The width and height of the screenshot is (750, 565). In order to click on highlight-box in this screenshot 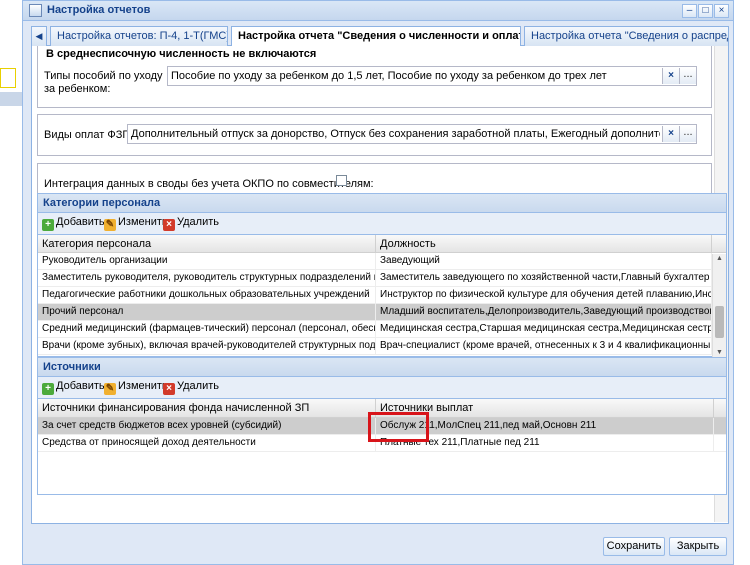, I will do `click(398, 427)`.